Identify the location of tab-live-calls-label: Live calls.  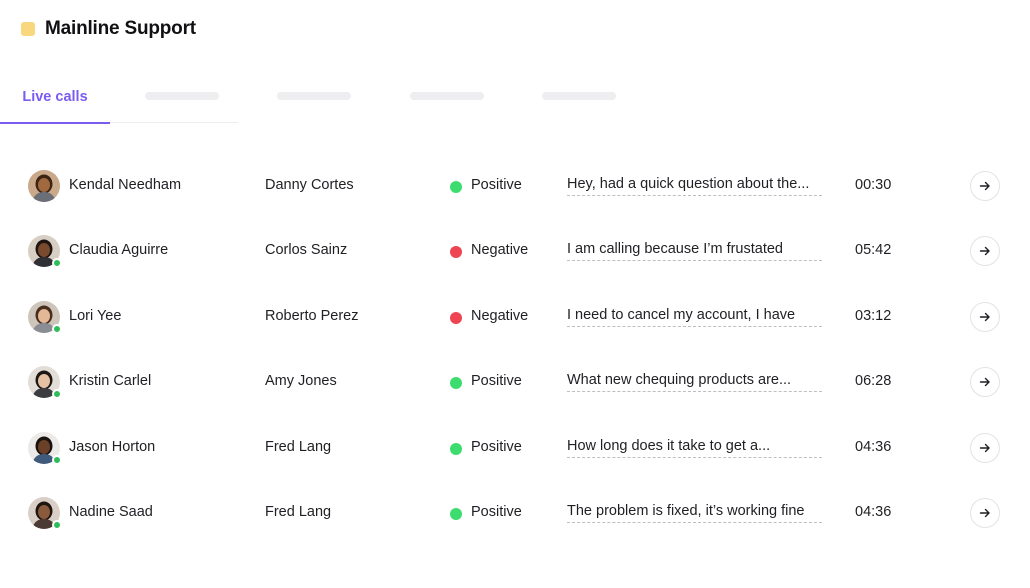
(55, 97).